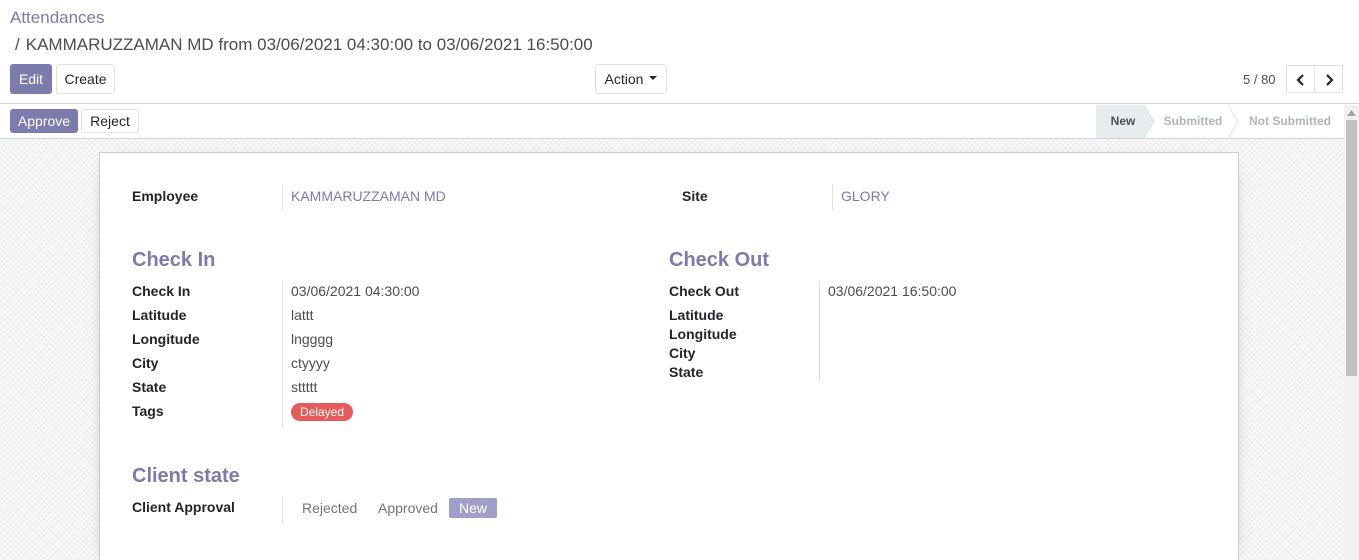  I want to click on client-state-group-title: Client state, so click(186, 476).